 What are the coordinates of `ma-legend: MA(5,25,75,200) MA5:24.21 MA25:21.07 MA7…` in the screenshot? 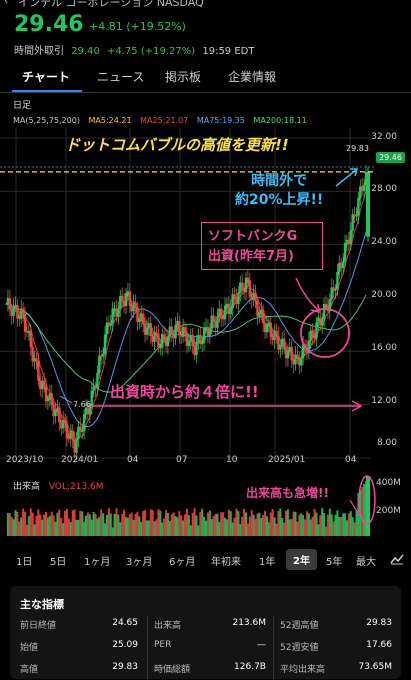 It's located at (163, 120).